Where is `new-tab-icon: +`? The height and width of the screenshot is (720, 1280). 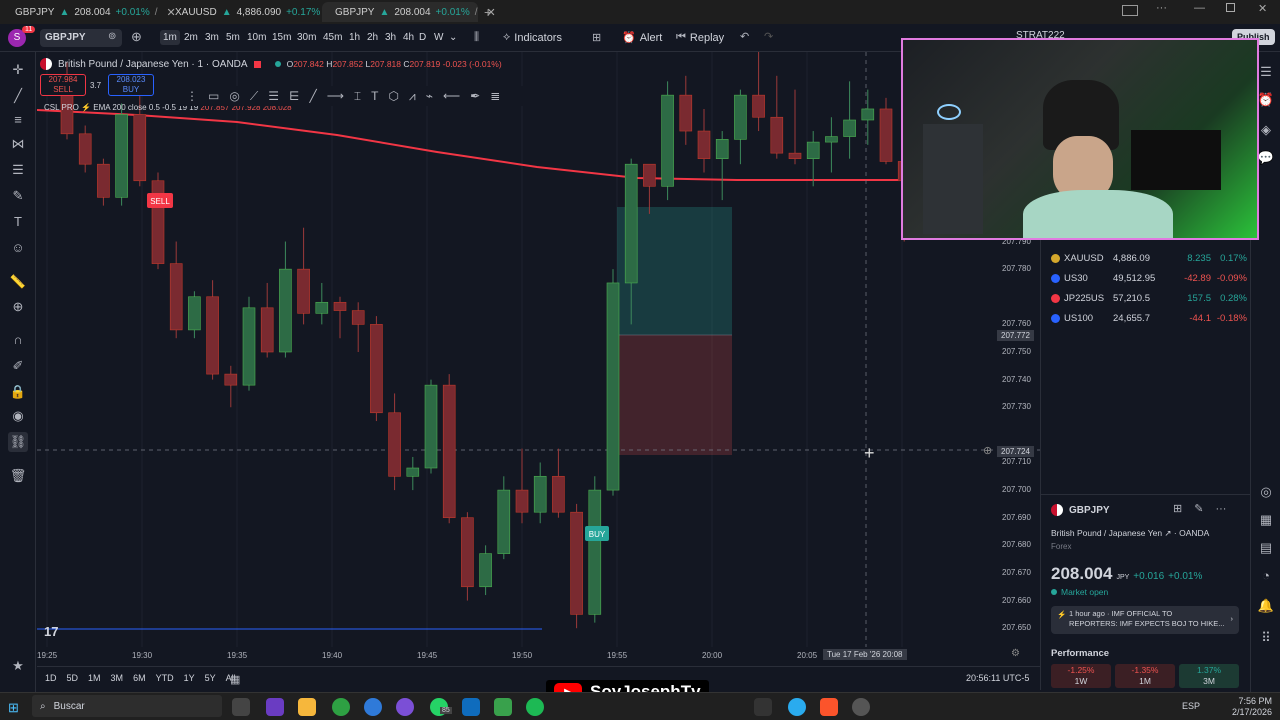
new-tab-icon: + is located at coordinates (488, 12).